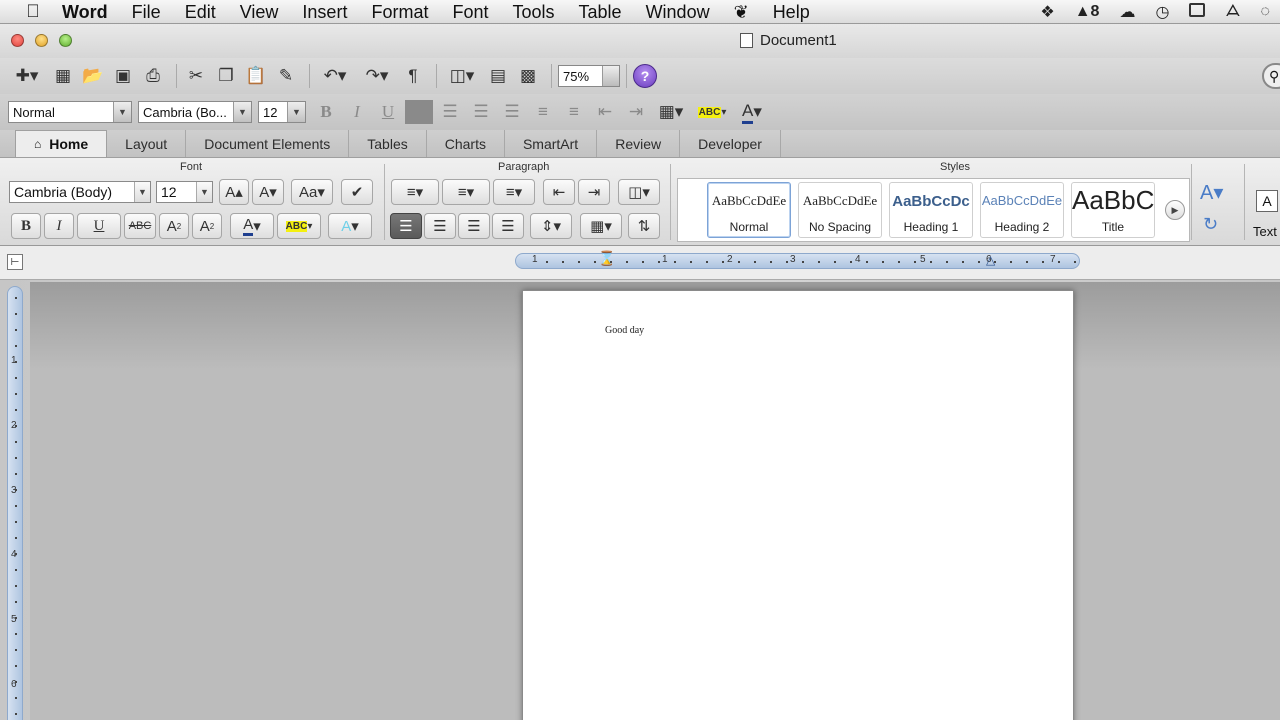 The height and width of the screenshot is (720, 1280). I want to click on gallery-icon: ▤, so click(498, 76).